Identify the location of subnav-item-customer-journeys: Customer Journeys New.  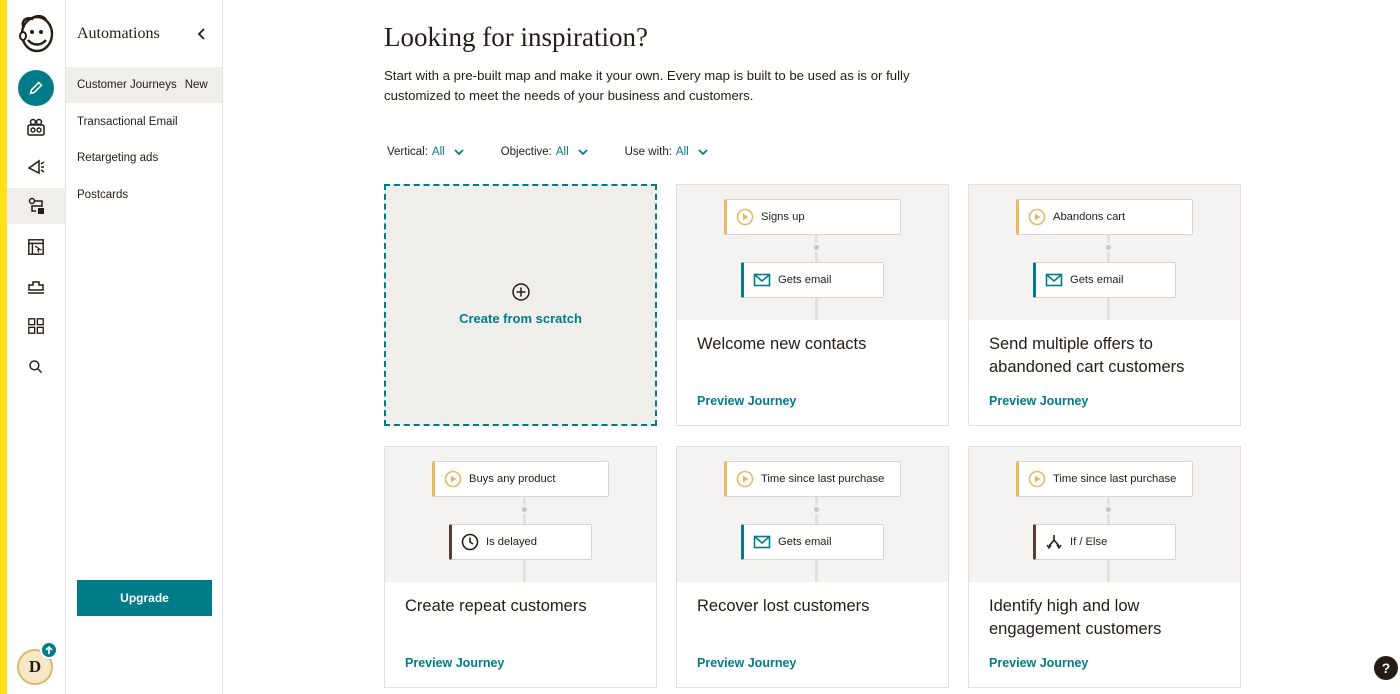
(144, 85).